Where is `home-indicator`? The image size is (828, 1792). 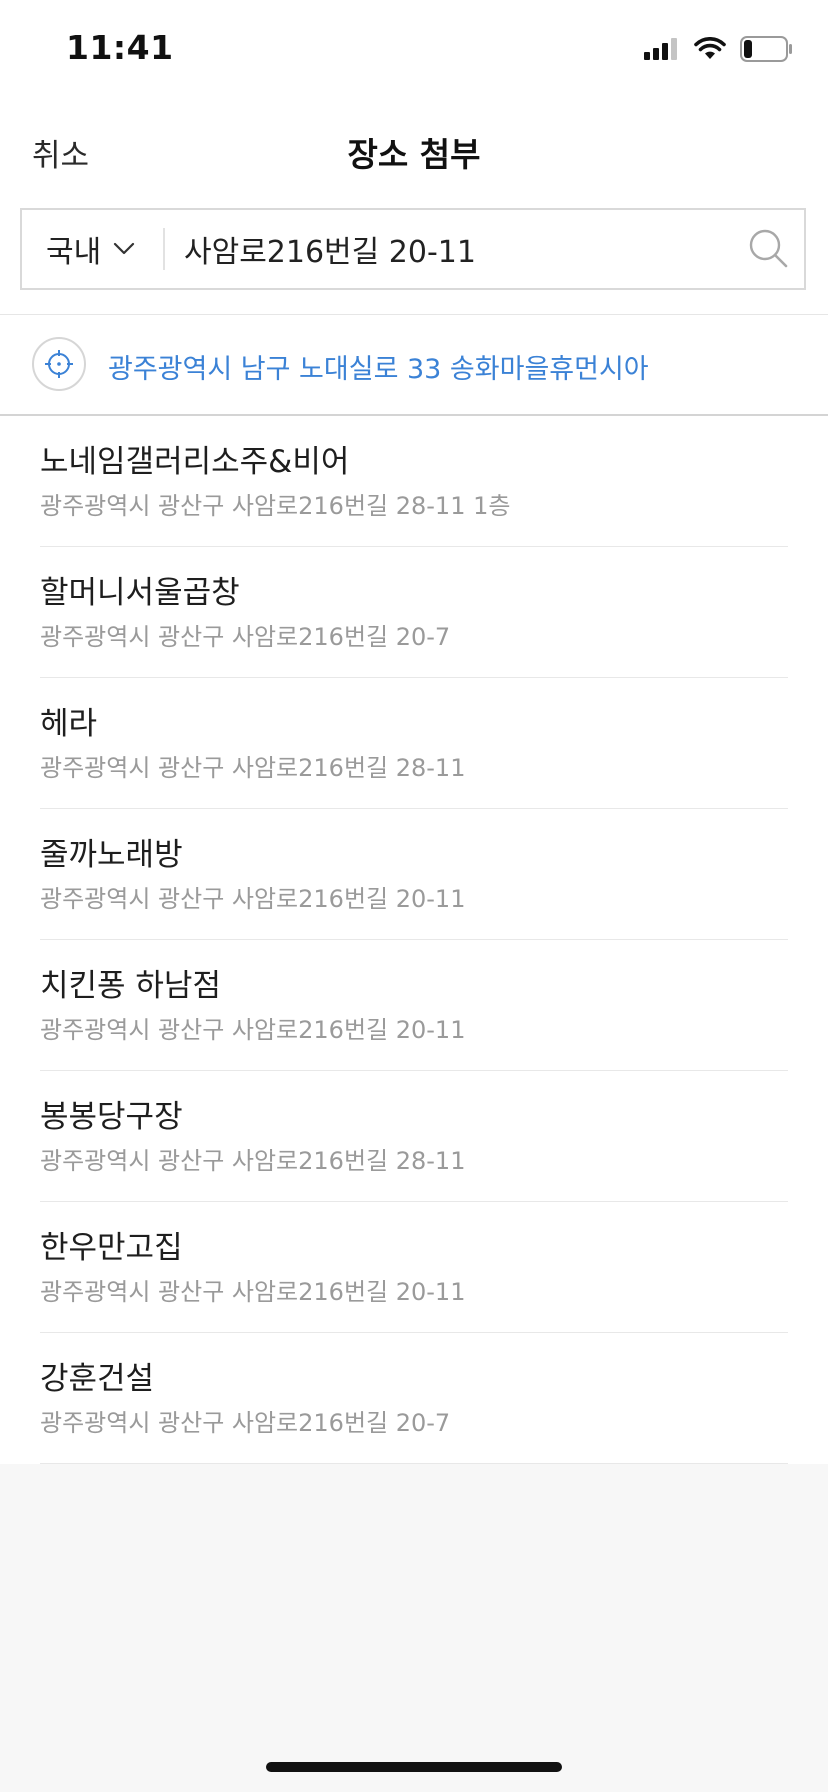 home-indicator is located at coordinates (414, 1767).